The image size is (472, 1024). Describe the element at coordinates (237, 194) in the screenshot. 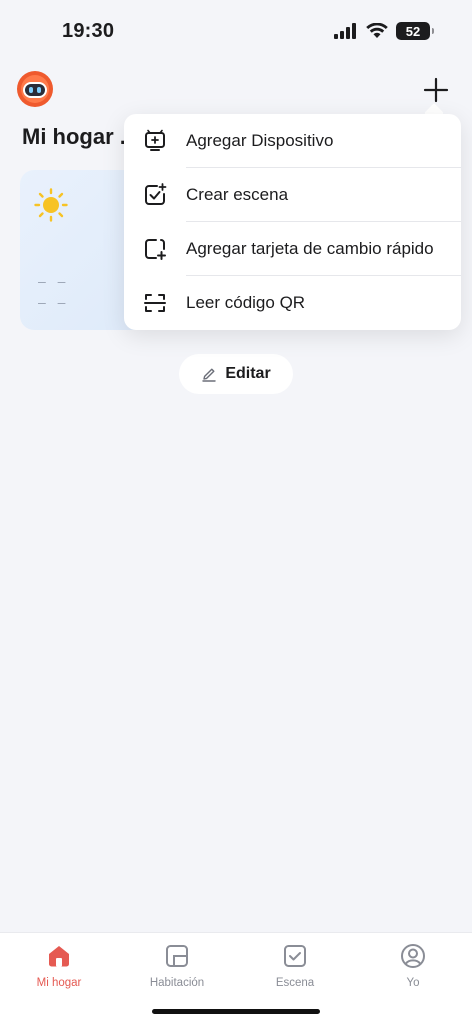

I see `menu-item-label: Crear escena` at that location.